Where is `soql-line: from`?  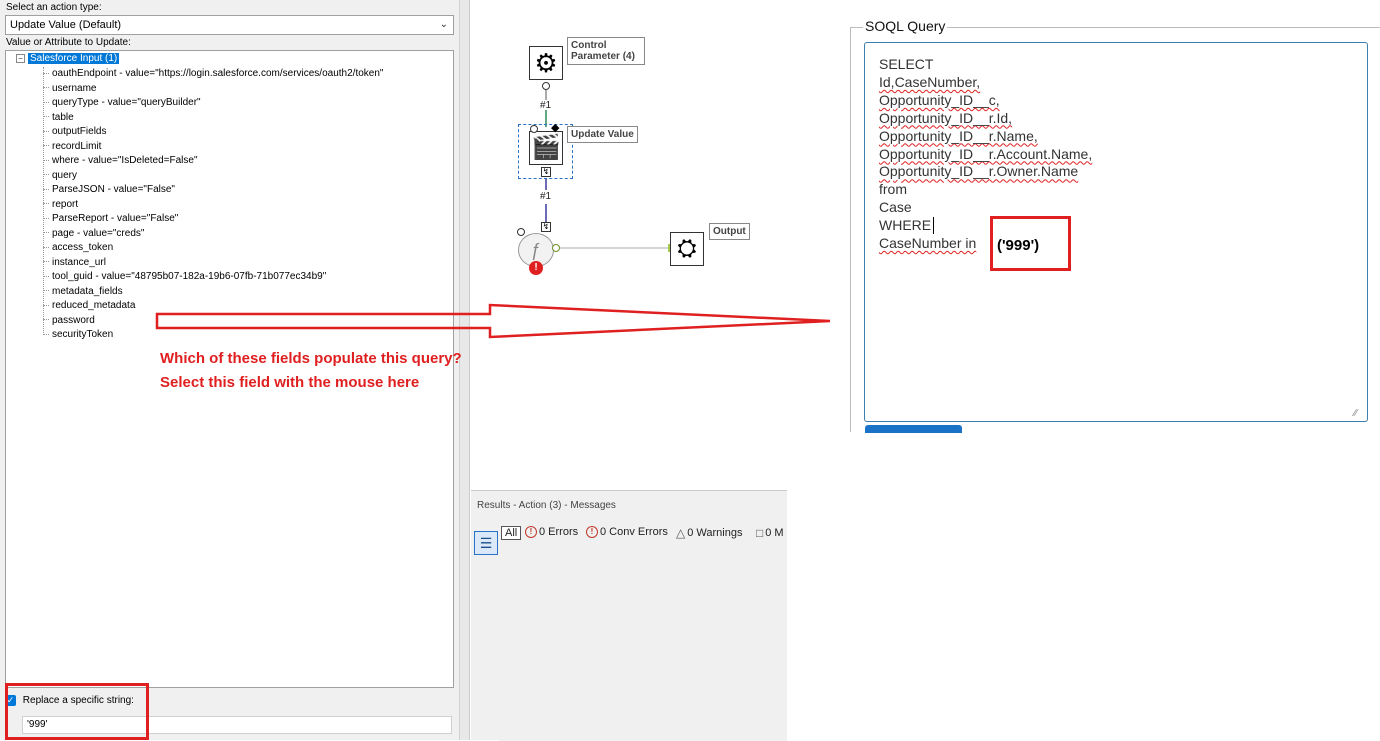
soql-line: from is located at coordinates (893, 189).